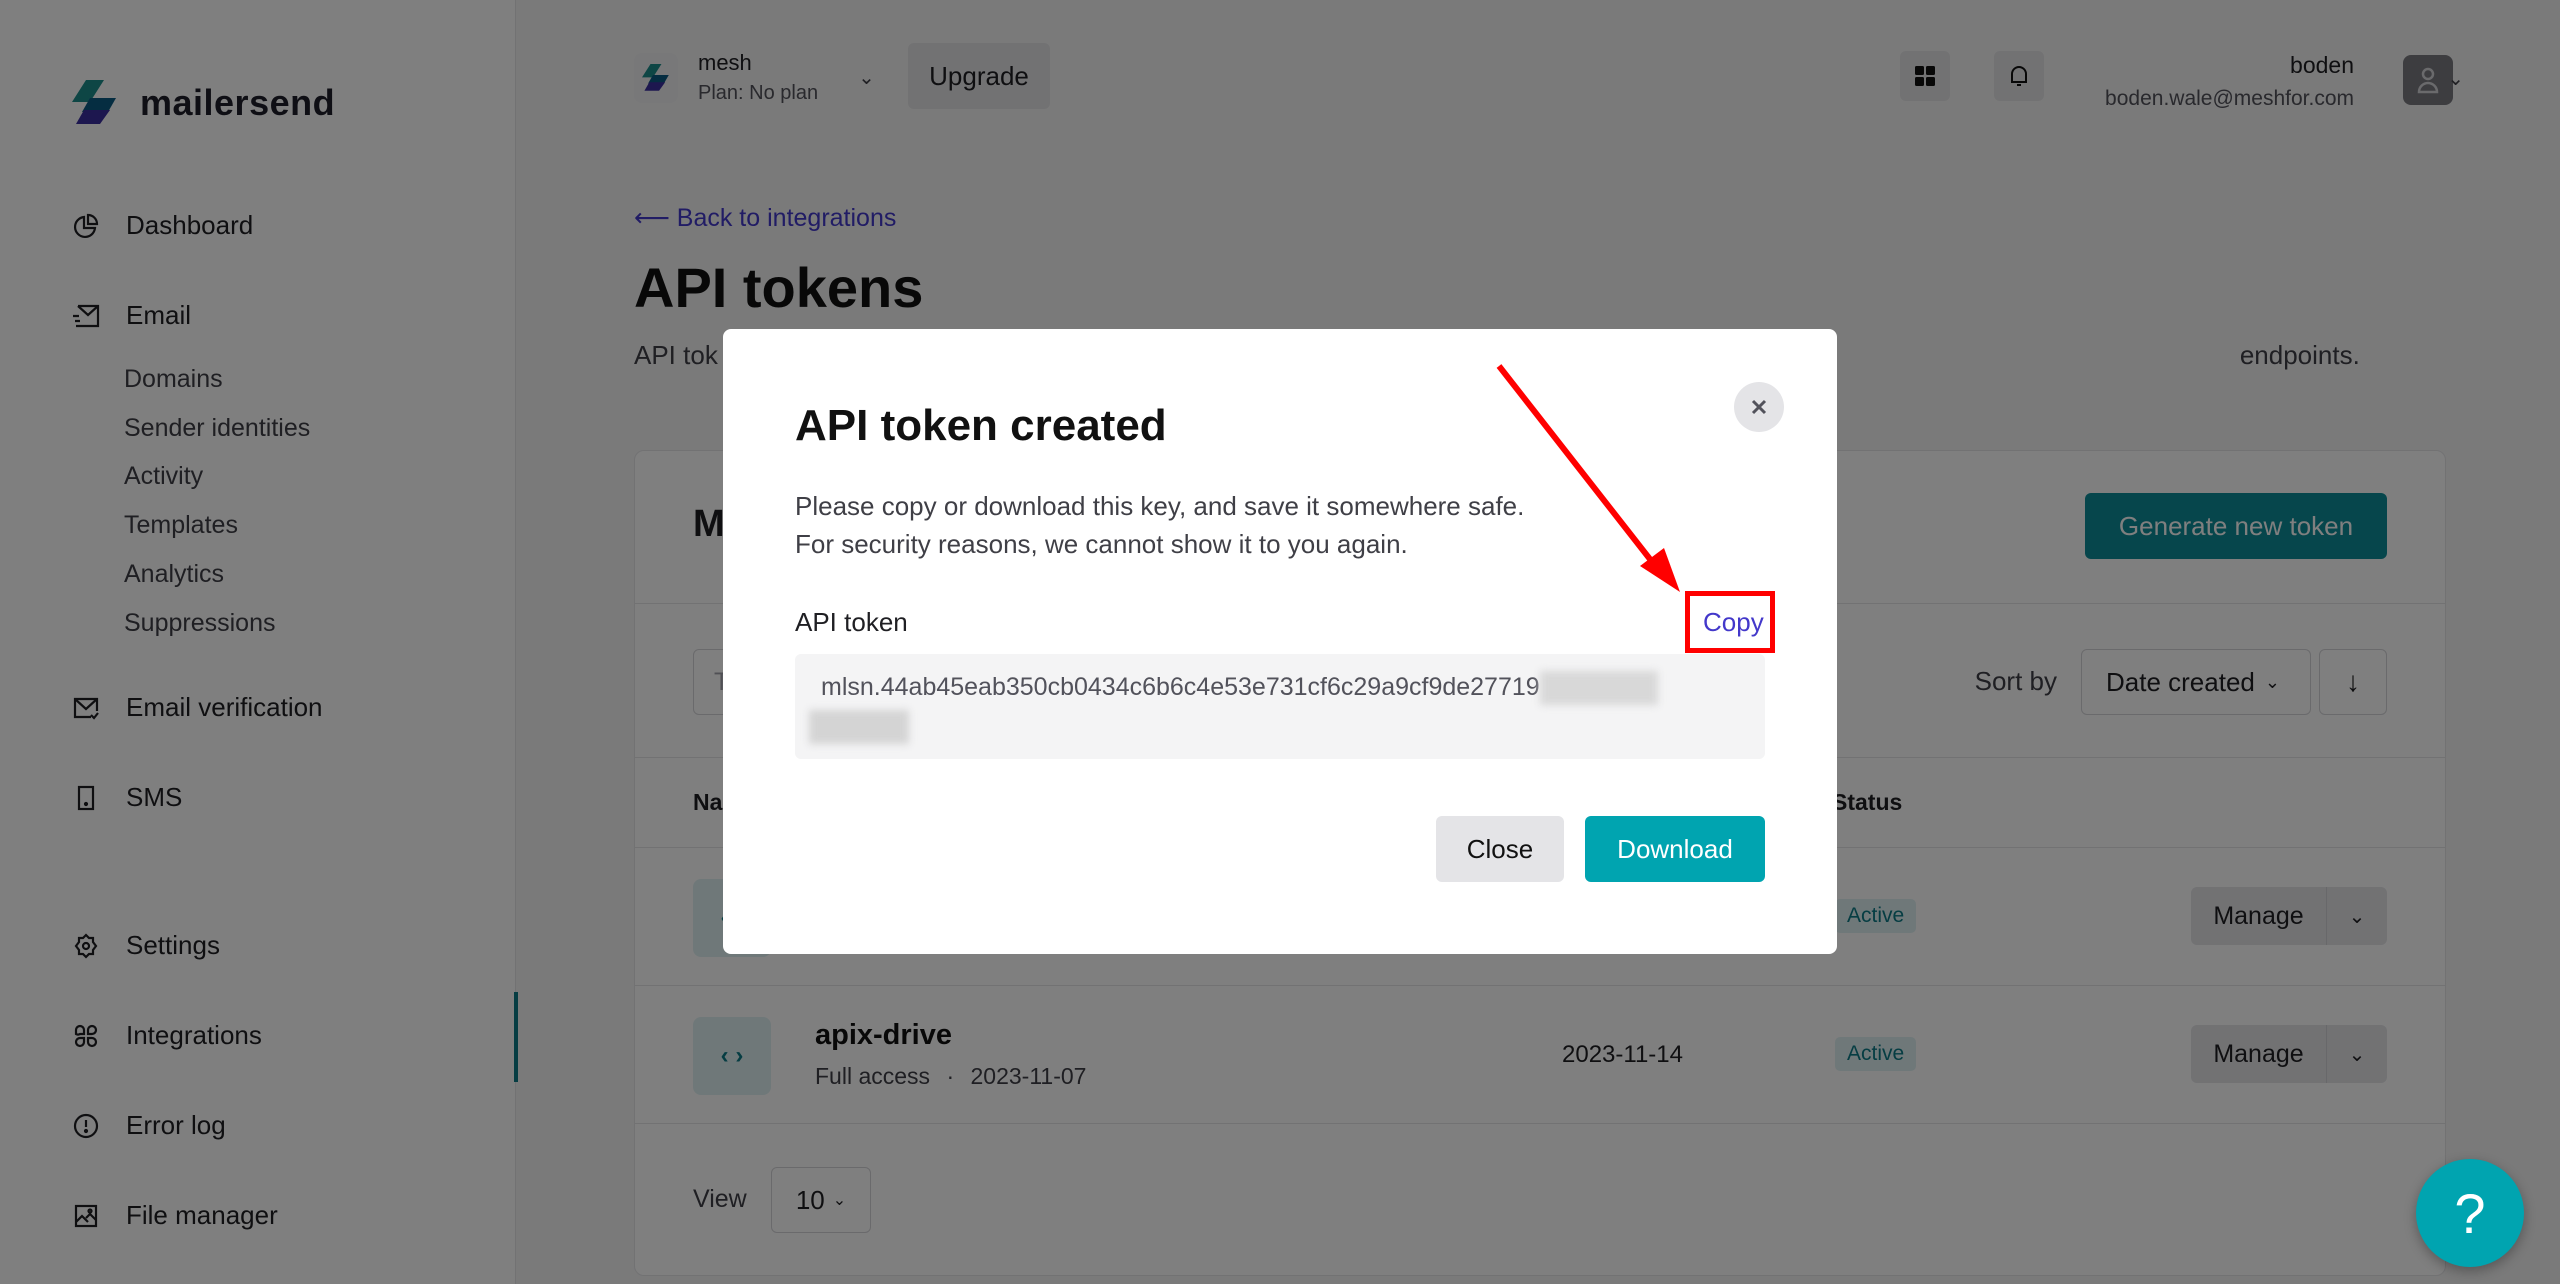 The width and height of the screenshot is (2560, 1284). What do you see at coordinates (1675, 849) in the screenshot?
I see `download-button: Download` at bounding box center [1675, 849].